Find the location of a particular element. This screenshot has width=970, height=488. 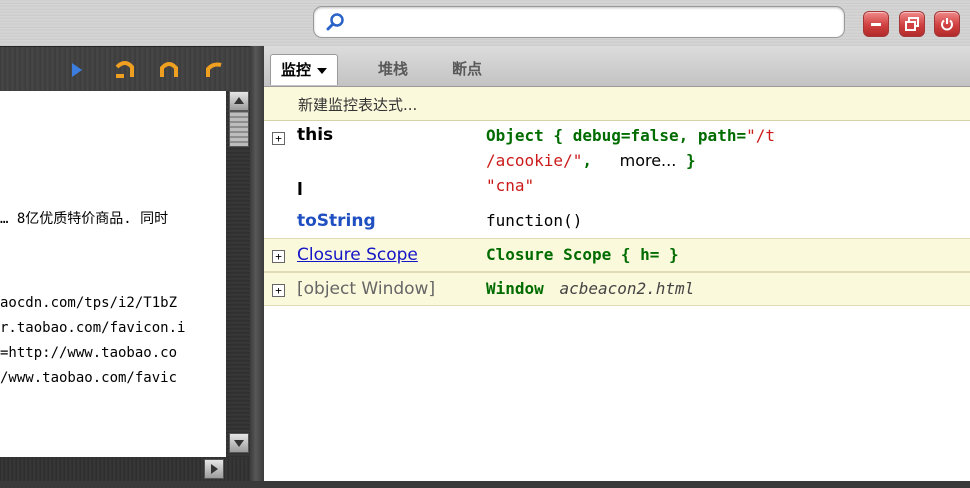

search-box is located at coordinates (579, 22).